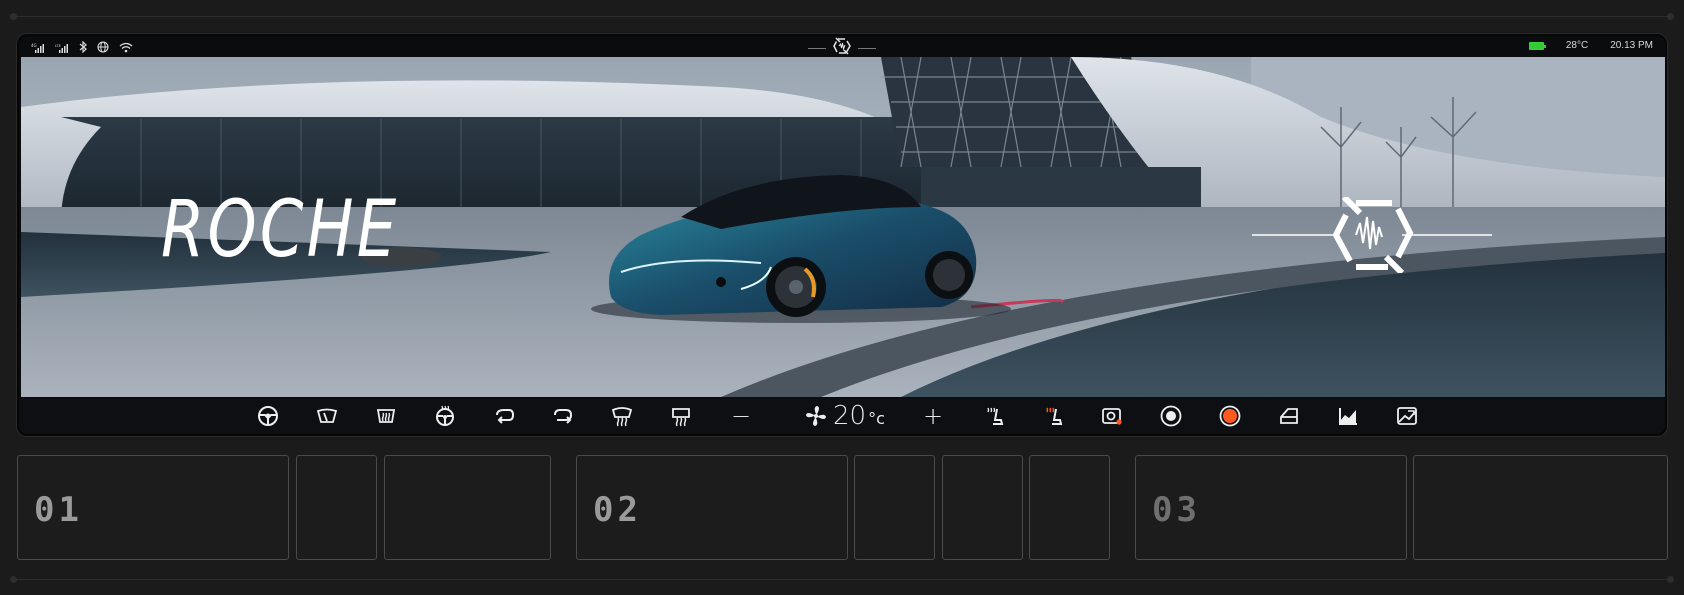  What do you see at coordinates (816, 416) in the screenshot?
I see `fan-icon` at bounding box center [816, 416].